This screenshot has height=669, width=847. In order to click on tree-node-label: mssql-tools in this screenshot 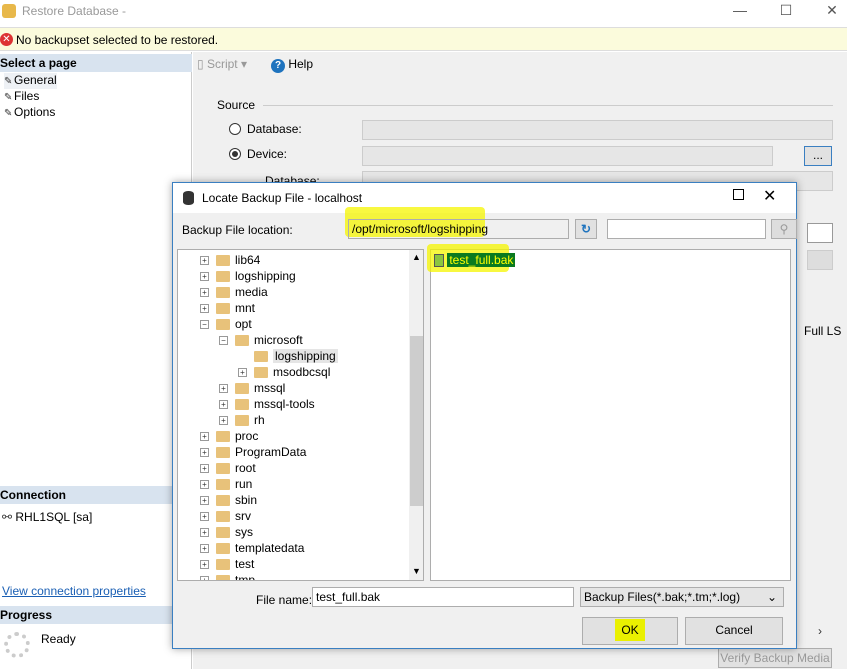, I will do `click(284, 404)`.